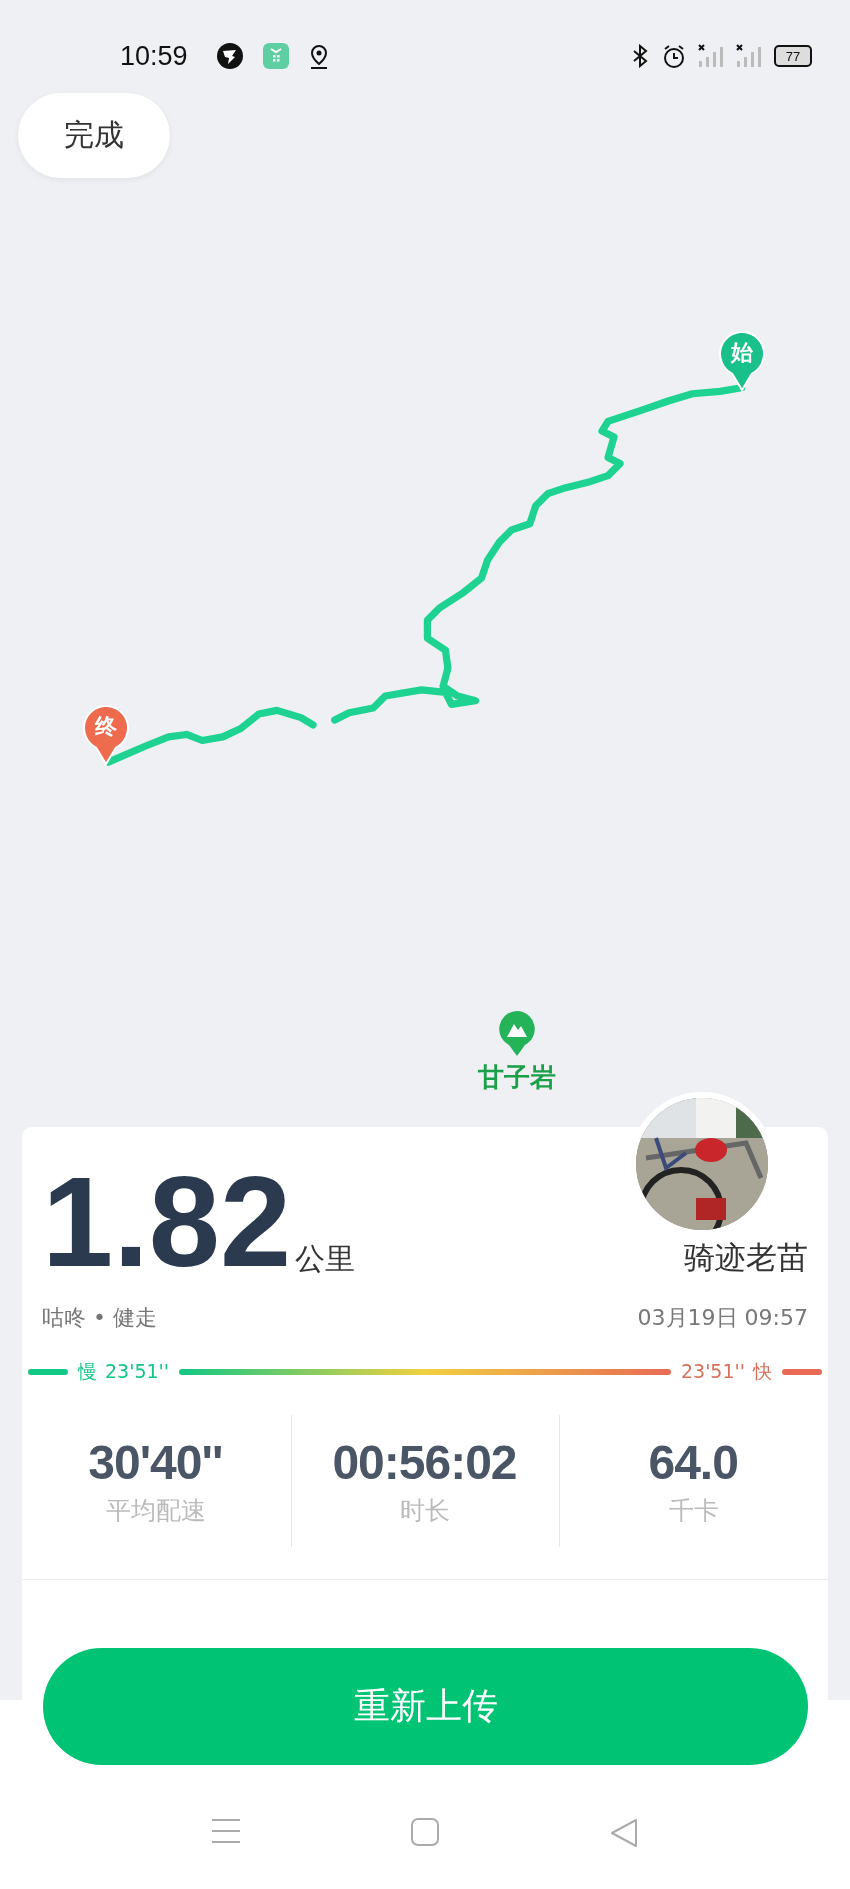 The image size is (850, 1889). What do you see at coordinates (793, 56) in the screenshot?
I see `battery-indicator: 77` at bounding box center [793, 56].